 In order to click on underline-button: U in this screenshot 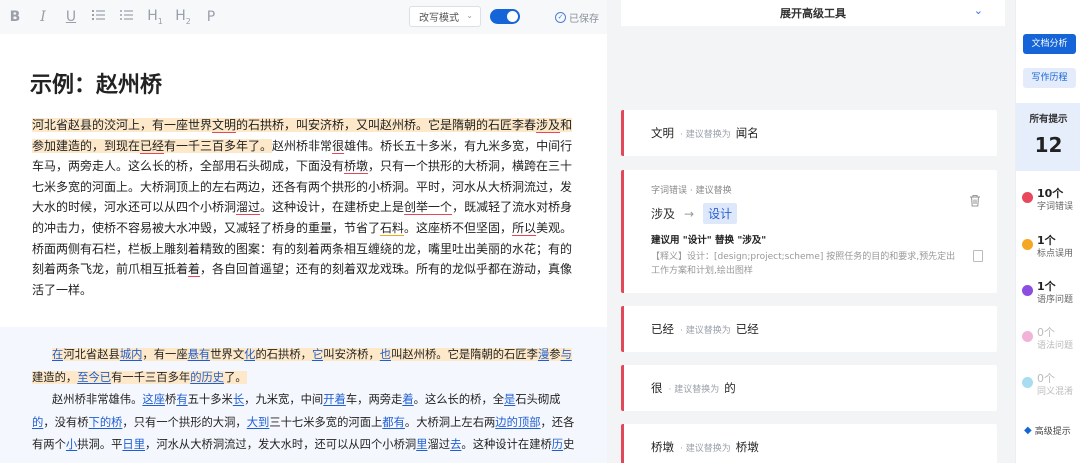, I will do `click(71, 17)`.